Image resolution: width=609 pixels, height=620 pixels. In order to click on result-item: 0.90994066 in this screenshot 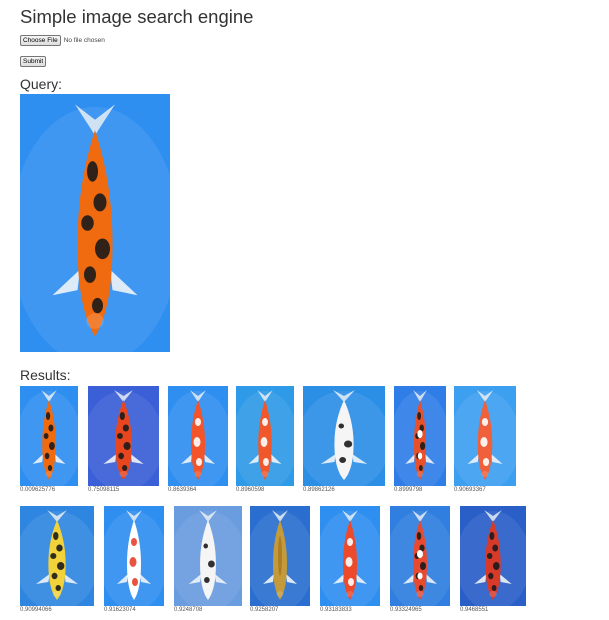, I will do `click(57, 560)`.